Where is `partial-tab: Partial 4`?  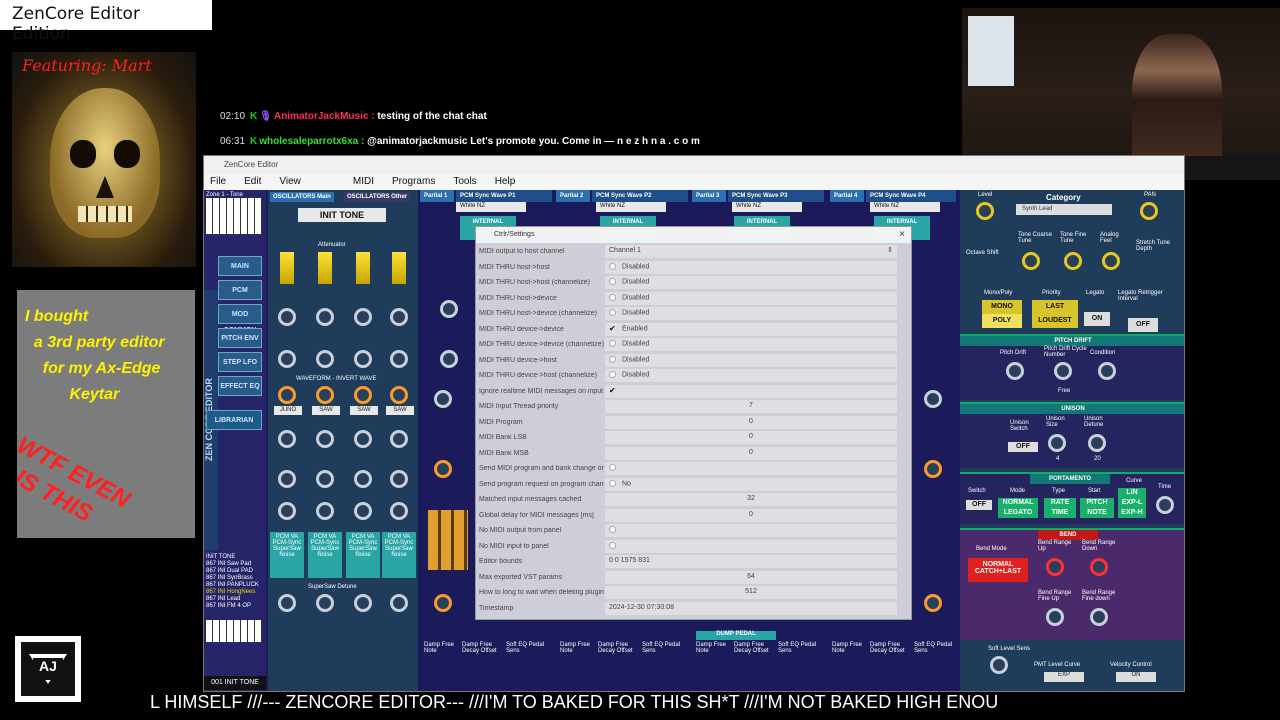 partial-tab: Partial 4 is located at coordinates (847, 196).